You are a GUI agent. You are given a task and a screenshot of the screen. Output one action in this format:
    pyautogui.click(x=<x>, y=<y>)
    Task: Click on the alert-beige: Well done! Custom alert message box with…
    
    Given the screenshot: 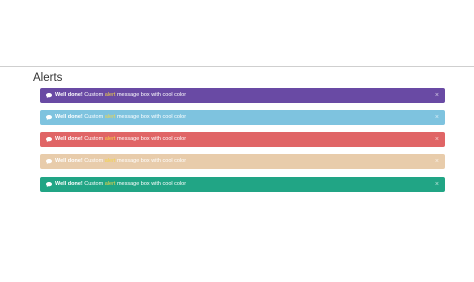 What is the action you would take?
    pyautogui.click(x=242, y=161)
    